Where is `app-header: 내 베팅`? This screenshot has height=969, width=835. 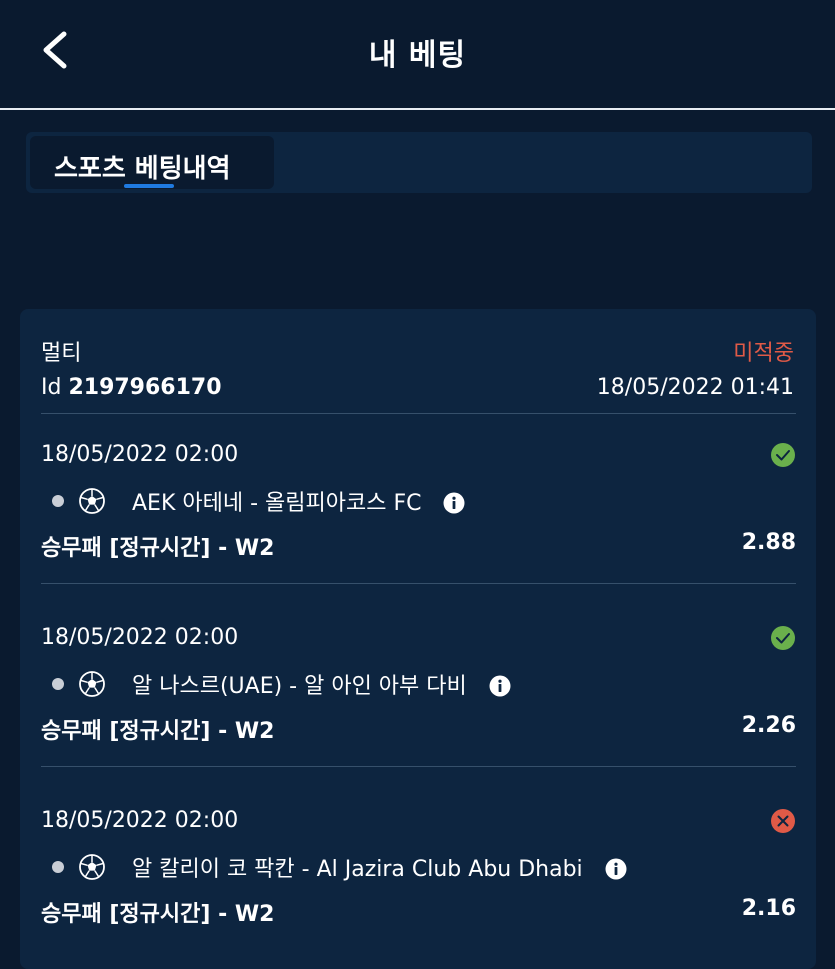 app-header: 내 베팅 is located at coordinates (417, 55).